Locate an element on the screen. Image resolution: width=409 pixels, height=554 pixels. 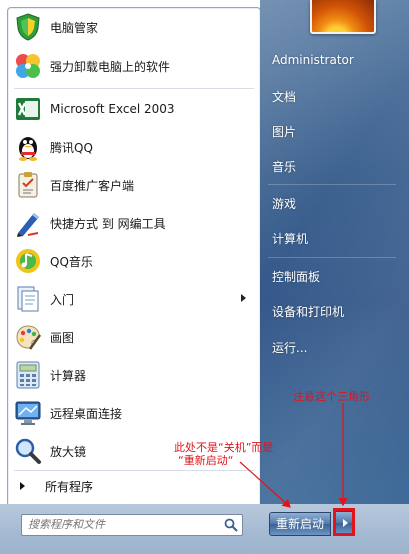
search-box is located at coordinates (132, 525).